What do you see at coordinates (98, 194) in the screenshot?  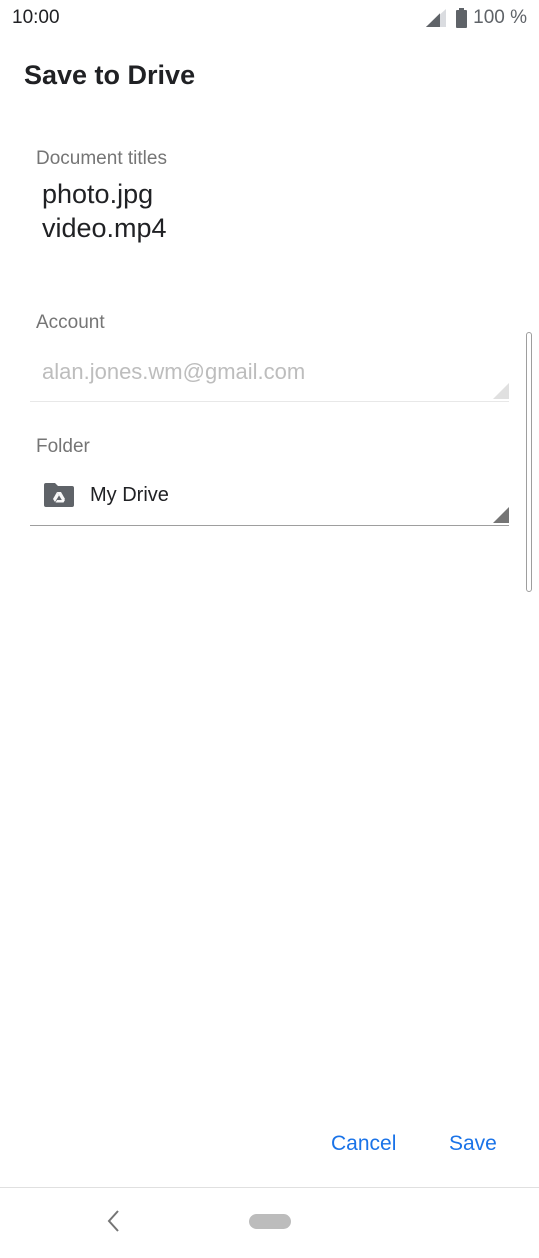 I see `document-title-item: photo.jpg` at bounding box center [98, 194].